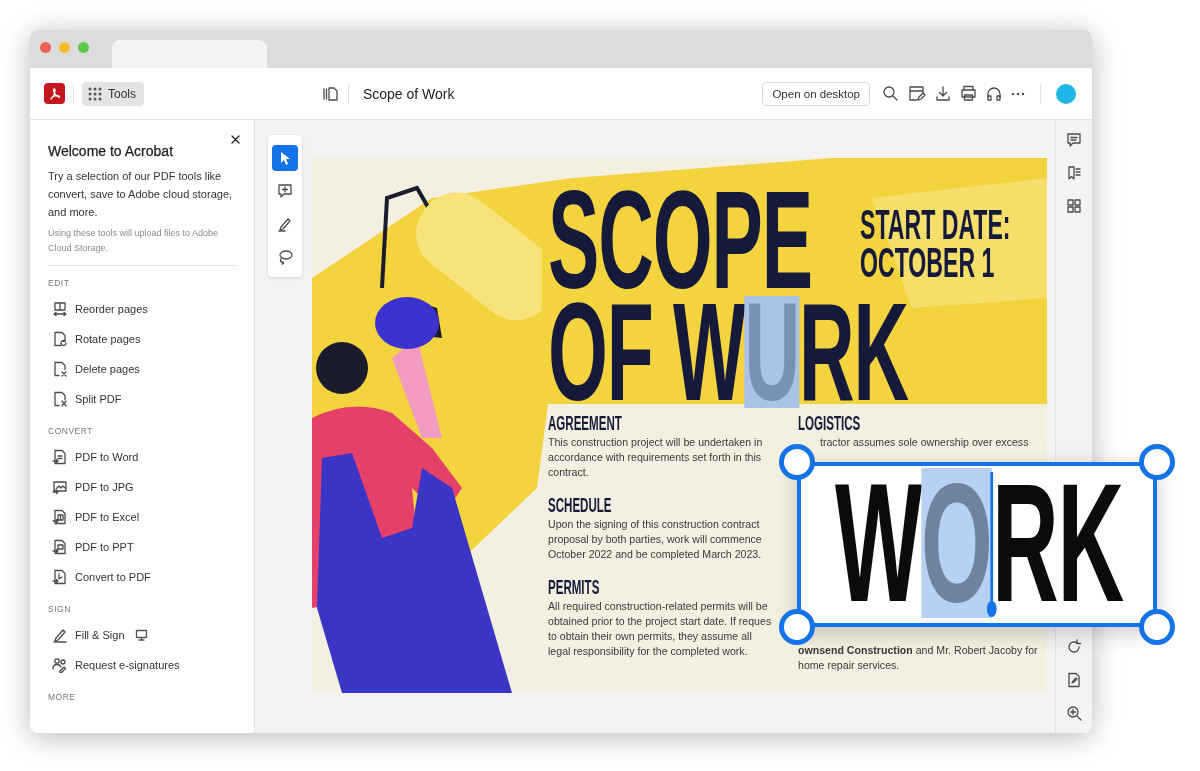  I want to click on page-split-icon, so click(60, 399).